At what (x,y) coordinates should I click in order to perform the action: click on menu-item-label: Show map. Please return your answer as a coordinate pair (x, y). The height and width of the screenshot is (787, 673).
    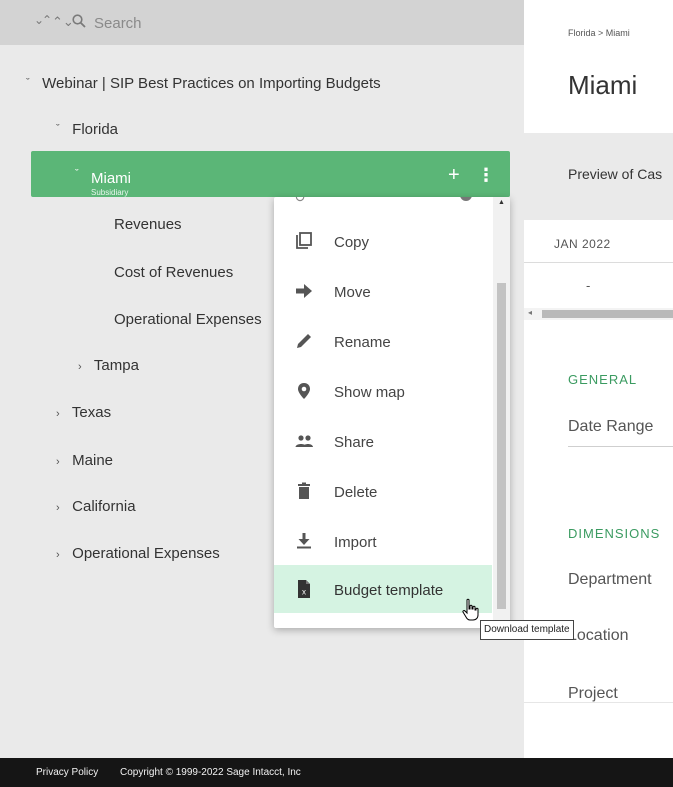
    Looking at the image, I should click on (369, 392).